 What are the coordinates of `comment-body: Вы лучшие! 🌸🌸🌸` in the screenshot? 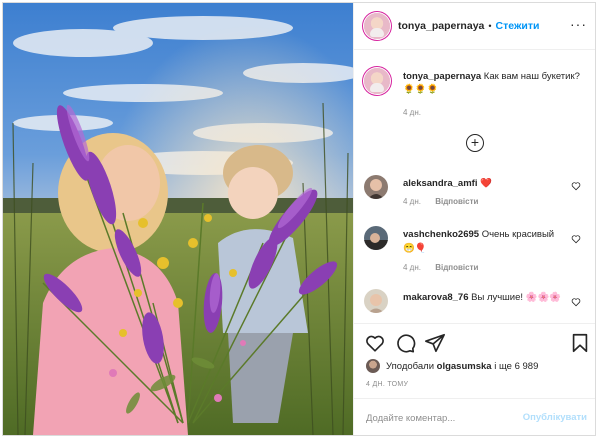 It's located at (516, 297).